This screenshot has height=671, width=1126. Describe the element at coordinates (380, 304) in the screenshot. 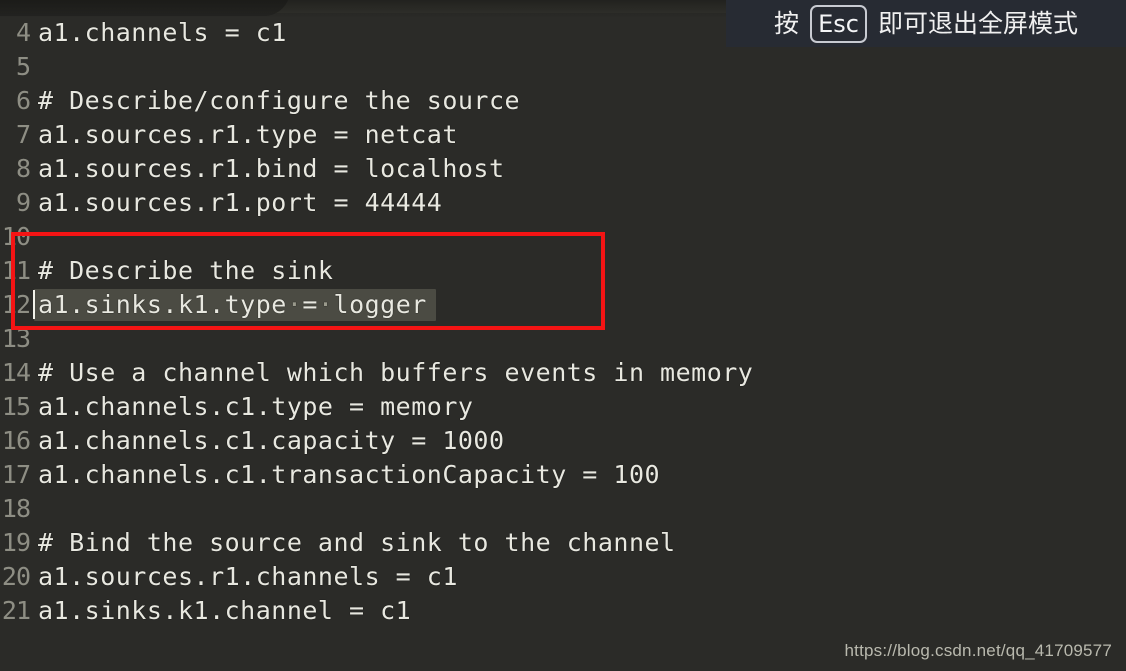

I see `selected-line-value: logger` at that location.